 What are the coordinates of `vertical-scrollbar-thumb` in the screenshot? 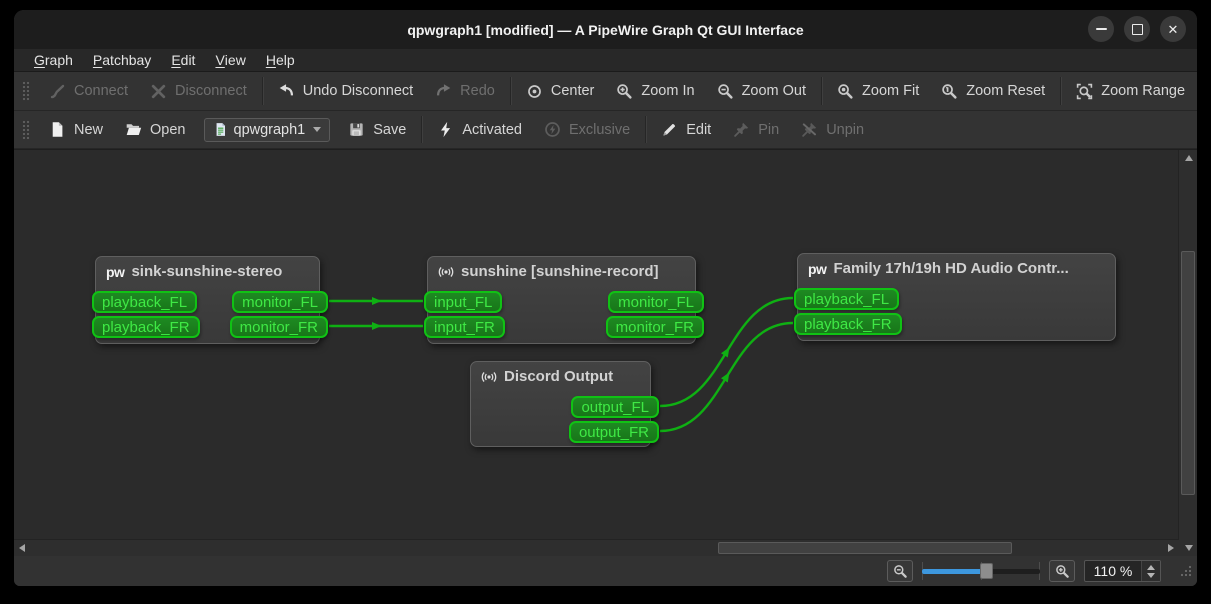 It's located at (1188, 373).